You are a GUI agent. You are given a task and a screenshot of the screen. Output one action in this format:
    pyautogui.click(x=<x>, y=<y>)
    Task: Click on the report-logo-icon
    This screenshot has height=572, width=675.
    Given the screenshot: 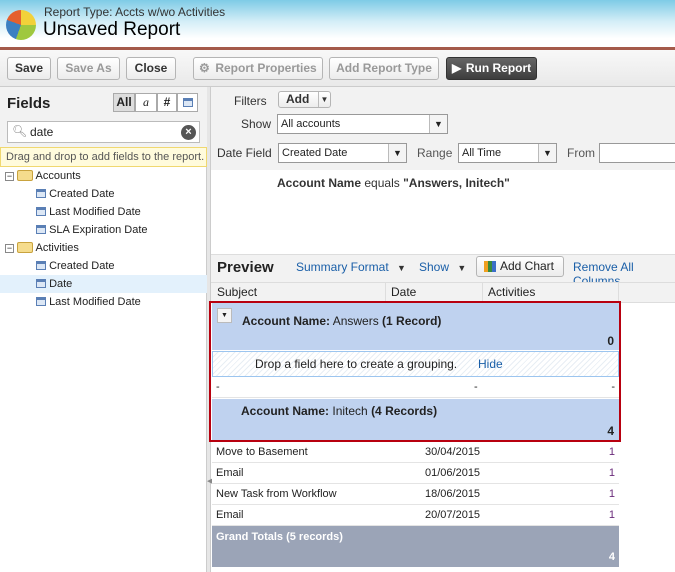 What is the action you would take?
    pyautogui.click(x=21, y=25)
    